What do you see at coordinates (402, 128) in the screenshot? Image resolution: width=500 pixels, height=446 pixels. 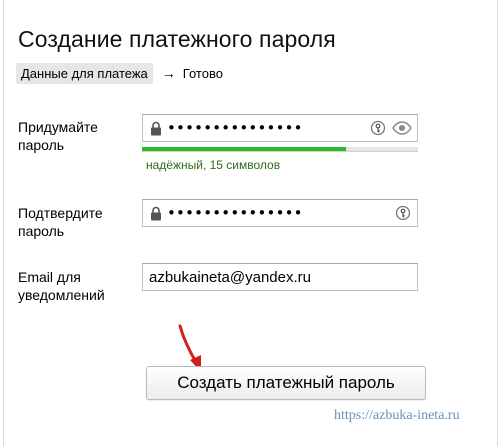 I see `eye-icon` at bounding box center [402, 128].